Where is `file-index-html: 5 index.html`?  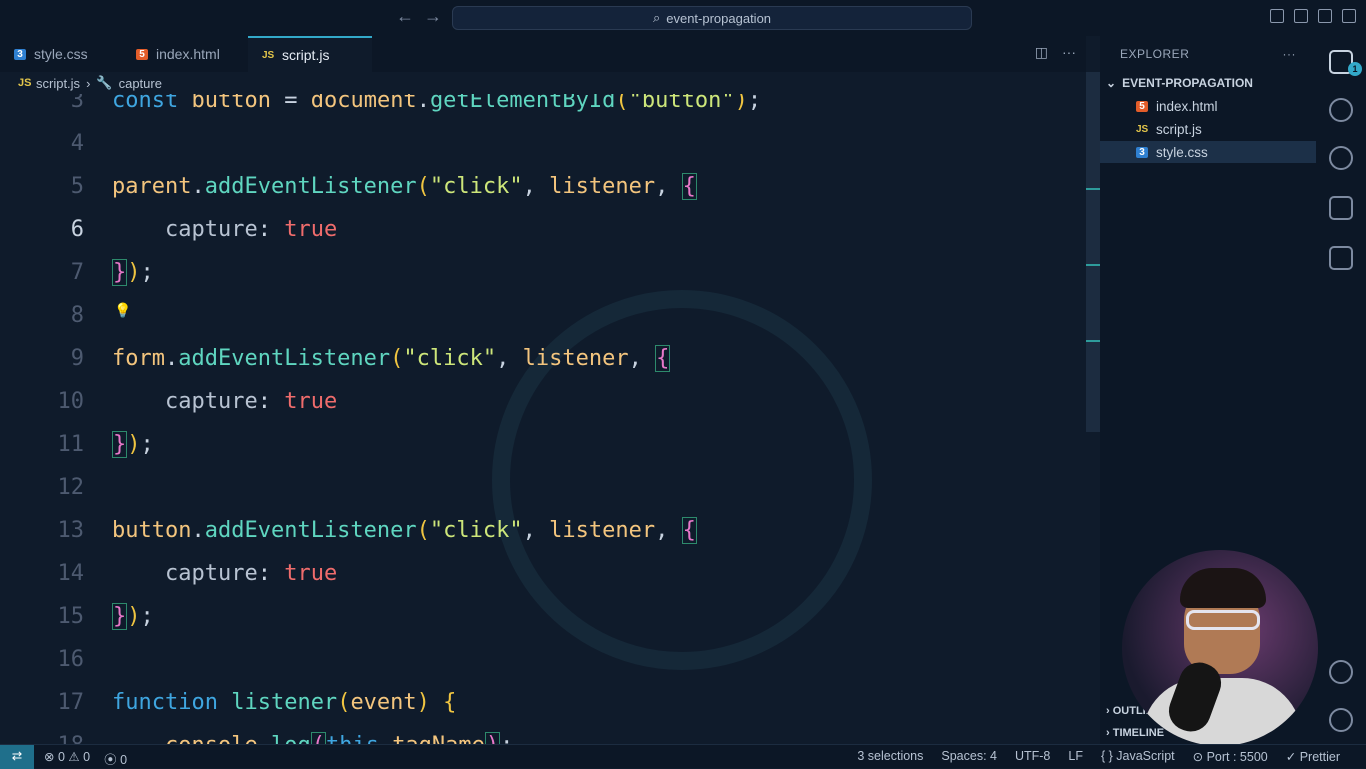 file-index-html: 5 index.html is located at coordinates (1208, 106).